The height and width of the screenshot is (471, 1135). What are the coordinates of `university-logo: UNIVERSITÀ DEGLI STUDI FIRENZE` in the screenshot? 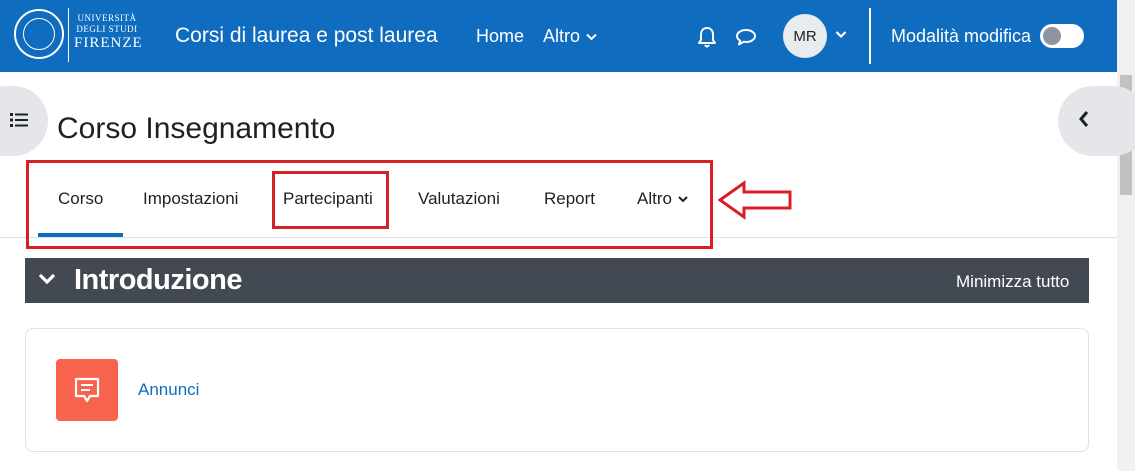 It's located at (78, 35).